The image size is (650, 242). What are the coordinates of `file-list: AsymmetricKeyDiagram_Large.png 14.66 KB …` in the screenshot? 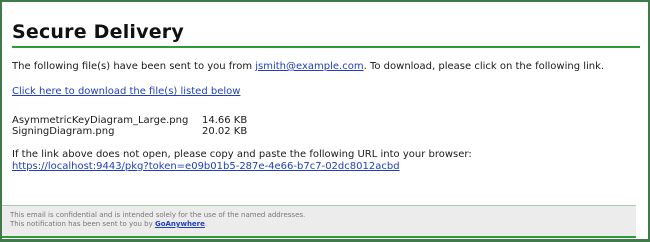 It's located at (129, 126).